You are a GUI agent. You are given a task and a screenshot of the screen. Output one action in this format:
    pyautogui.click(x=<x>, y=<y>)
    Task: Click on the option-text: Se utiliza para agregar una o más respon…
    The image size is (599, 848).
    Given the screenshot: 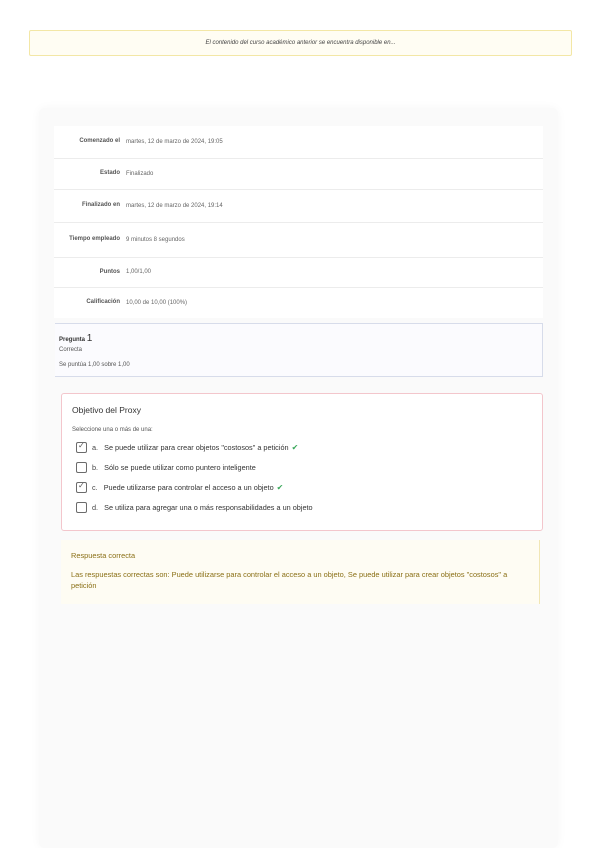 What is the action you would take?
    pyautogui.click(x=208, y=507)
    